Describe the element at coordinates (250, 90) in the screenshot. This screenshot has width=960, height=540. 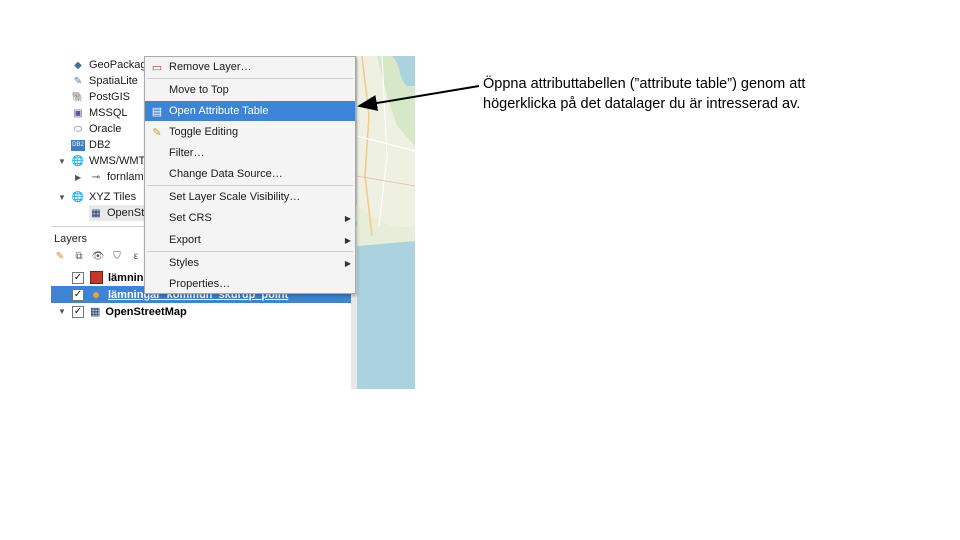
I see `menu-item-move-to-top: Move to Top` at that location.